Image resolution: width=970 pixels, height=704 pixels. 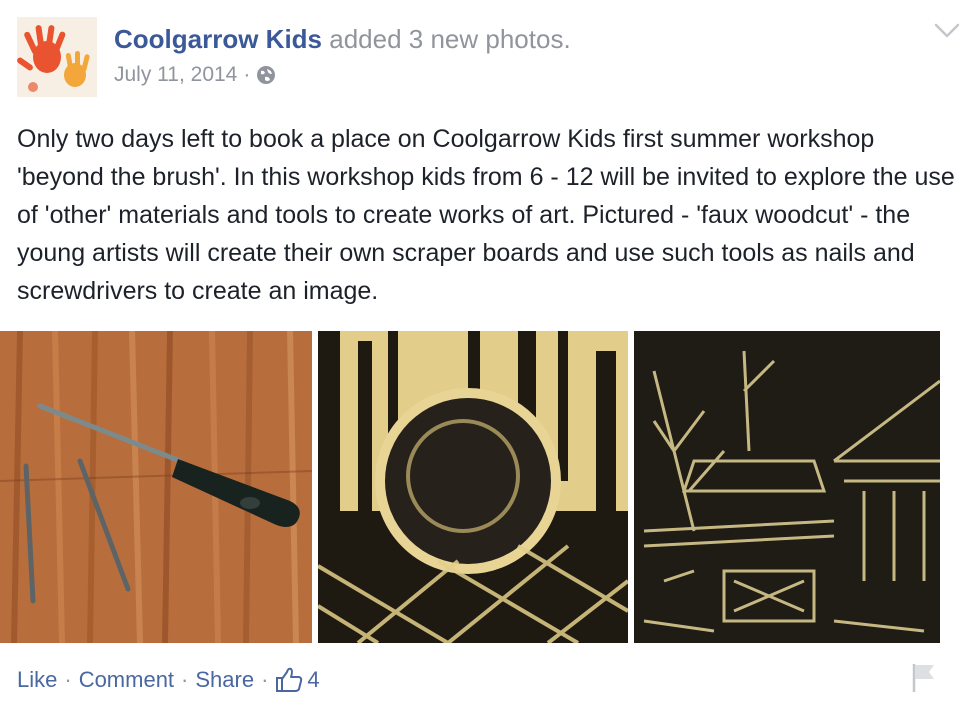 I want to click on screwdriver-and-nails-photo, so click(x=156, y=487).